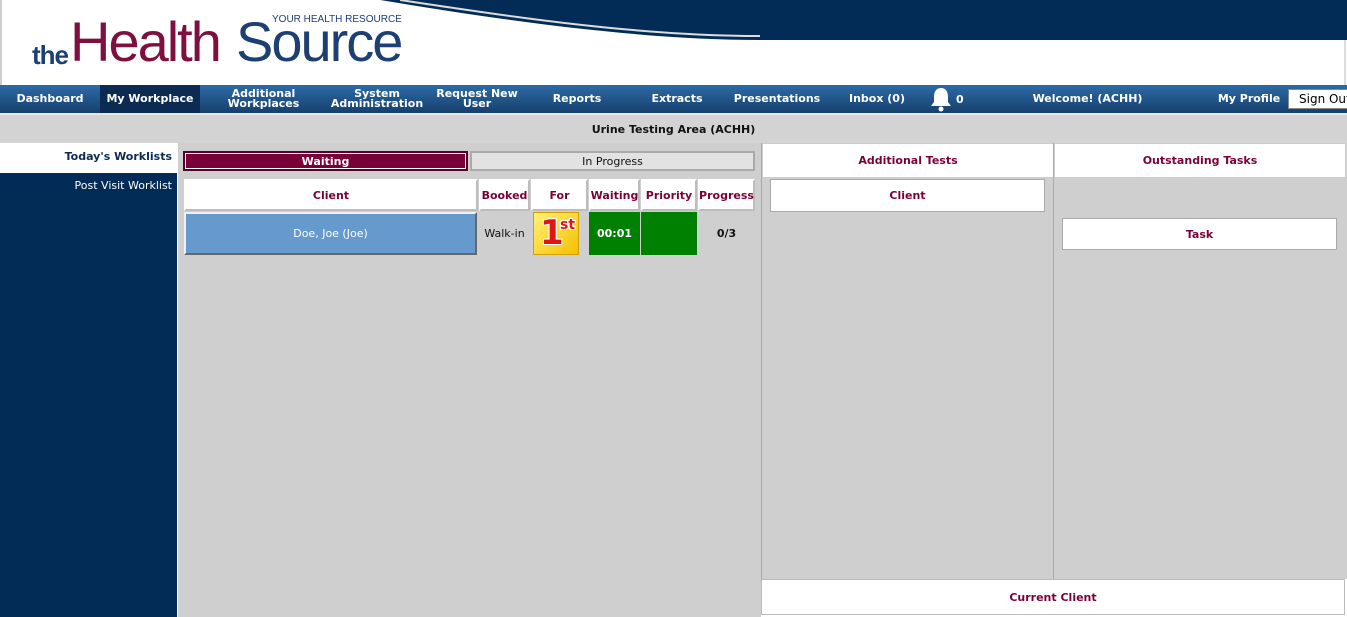 The height and width of the screenshot is (617, 1347). What do you see at coordinates (150, 99) in the screenshot?
I see `nav-my-workplace: My Workplace` at bounding box center [150, 99].